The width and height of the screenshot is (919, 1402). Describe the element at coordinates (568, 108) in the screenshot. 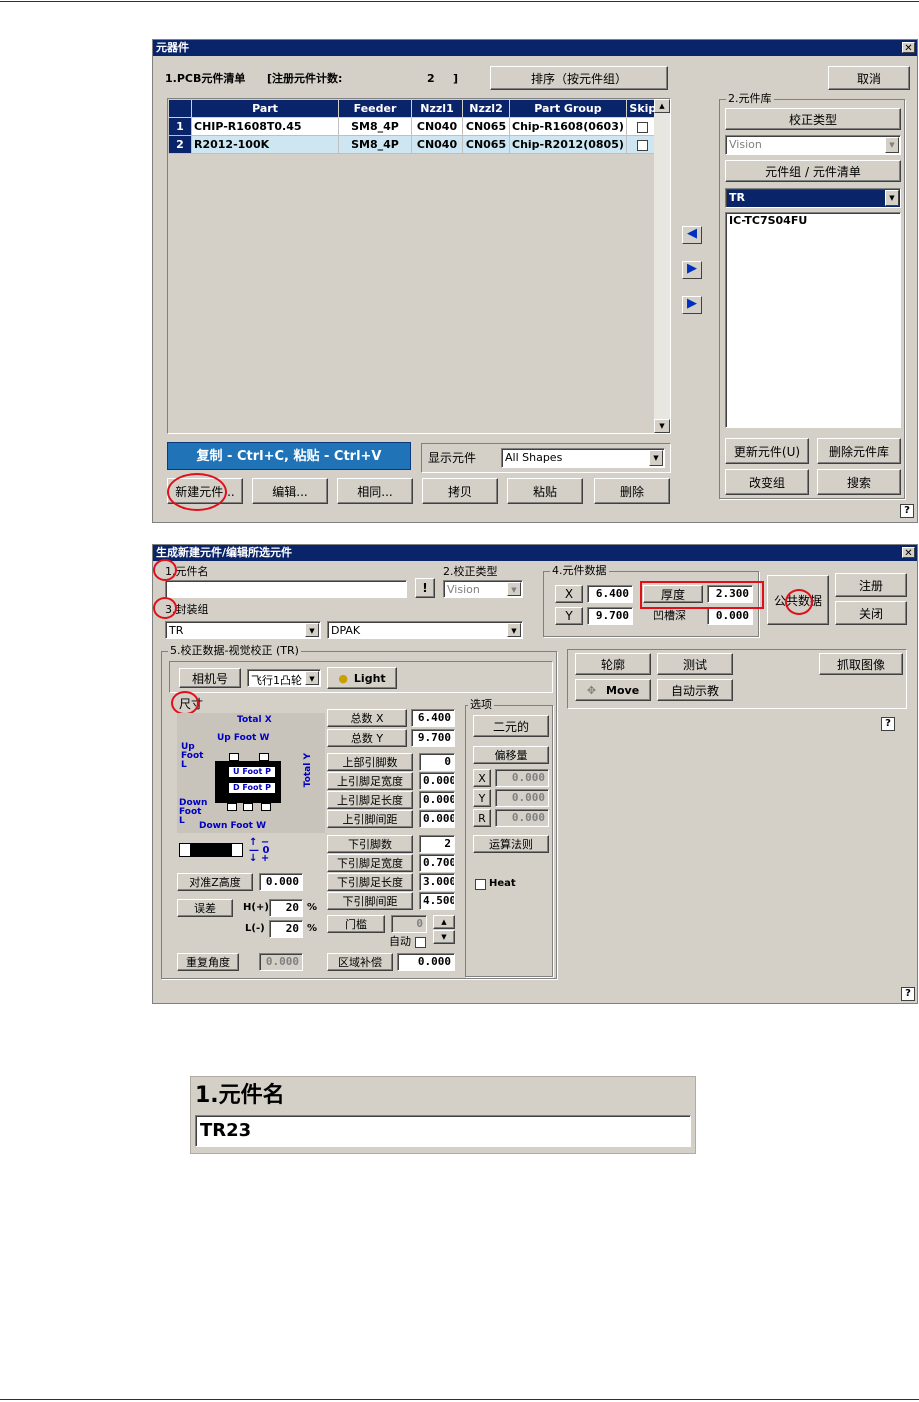

I see `col-header-part-group: Part Group` at that location.